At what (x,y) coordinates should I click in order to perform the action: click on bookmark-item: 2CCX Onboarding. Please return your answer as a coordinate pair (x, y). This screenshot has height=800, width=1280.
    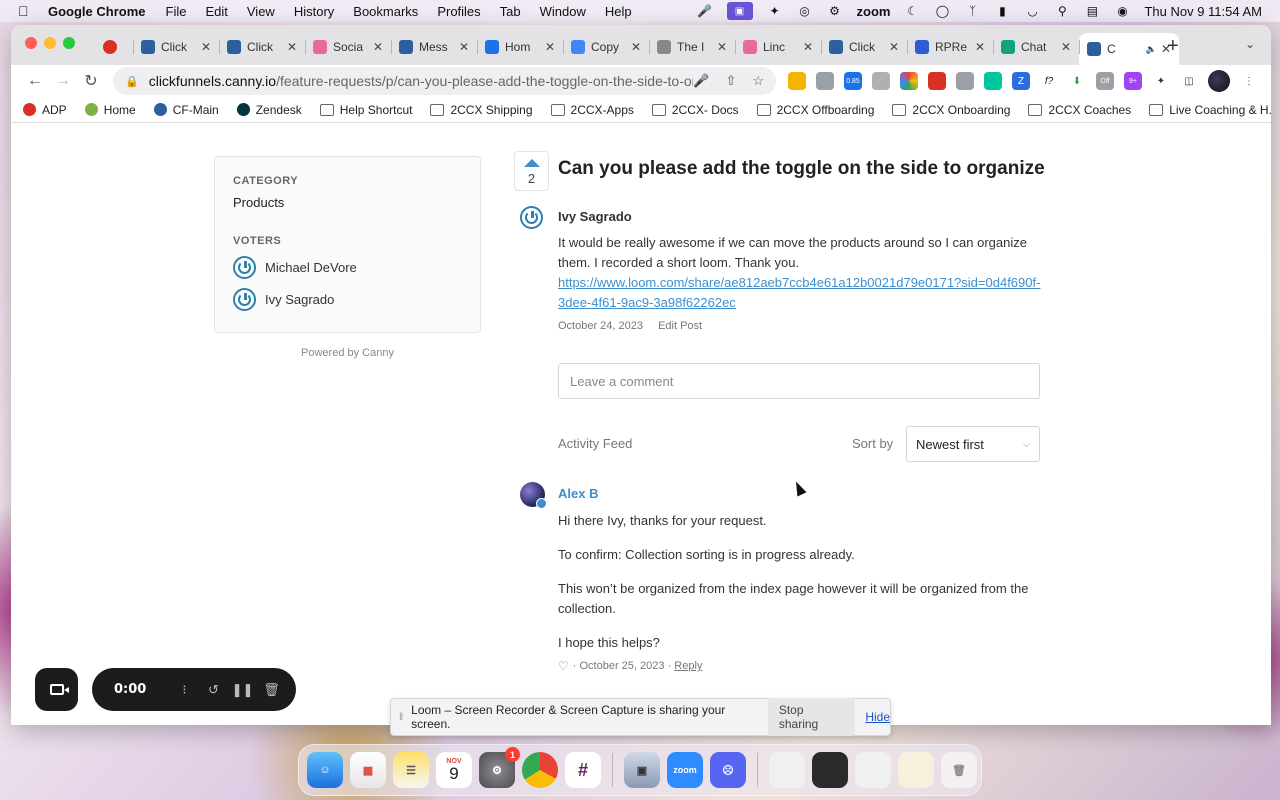
    Looking at the image, I should click on (951, 110).